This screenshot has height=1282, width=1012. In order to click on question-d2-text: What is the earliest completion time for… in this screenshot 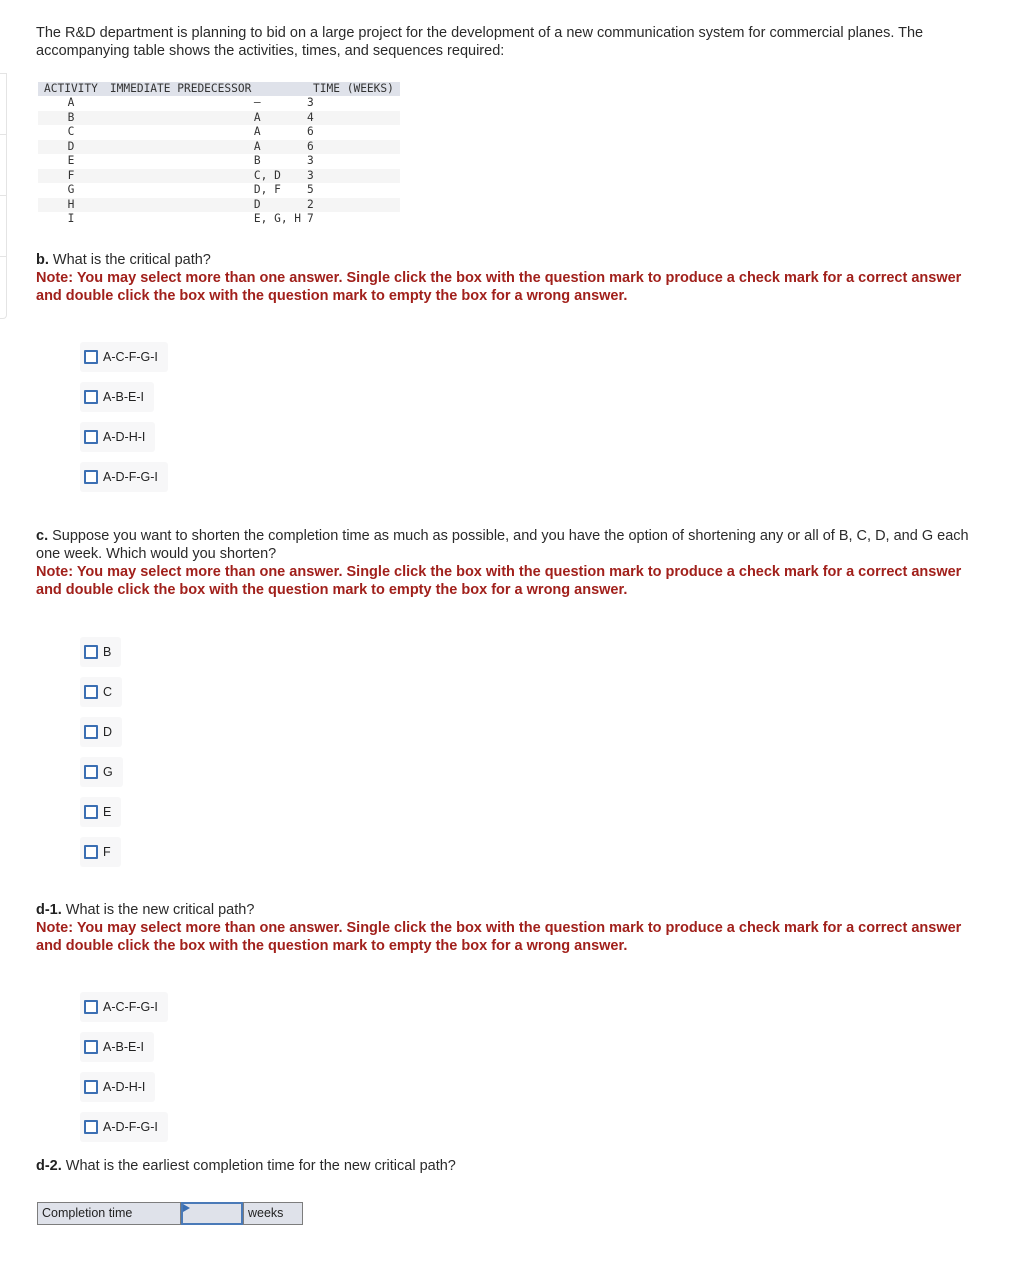, I will do `click(258, 1166)`.